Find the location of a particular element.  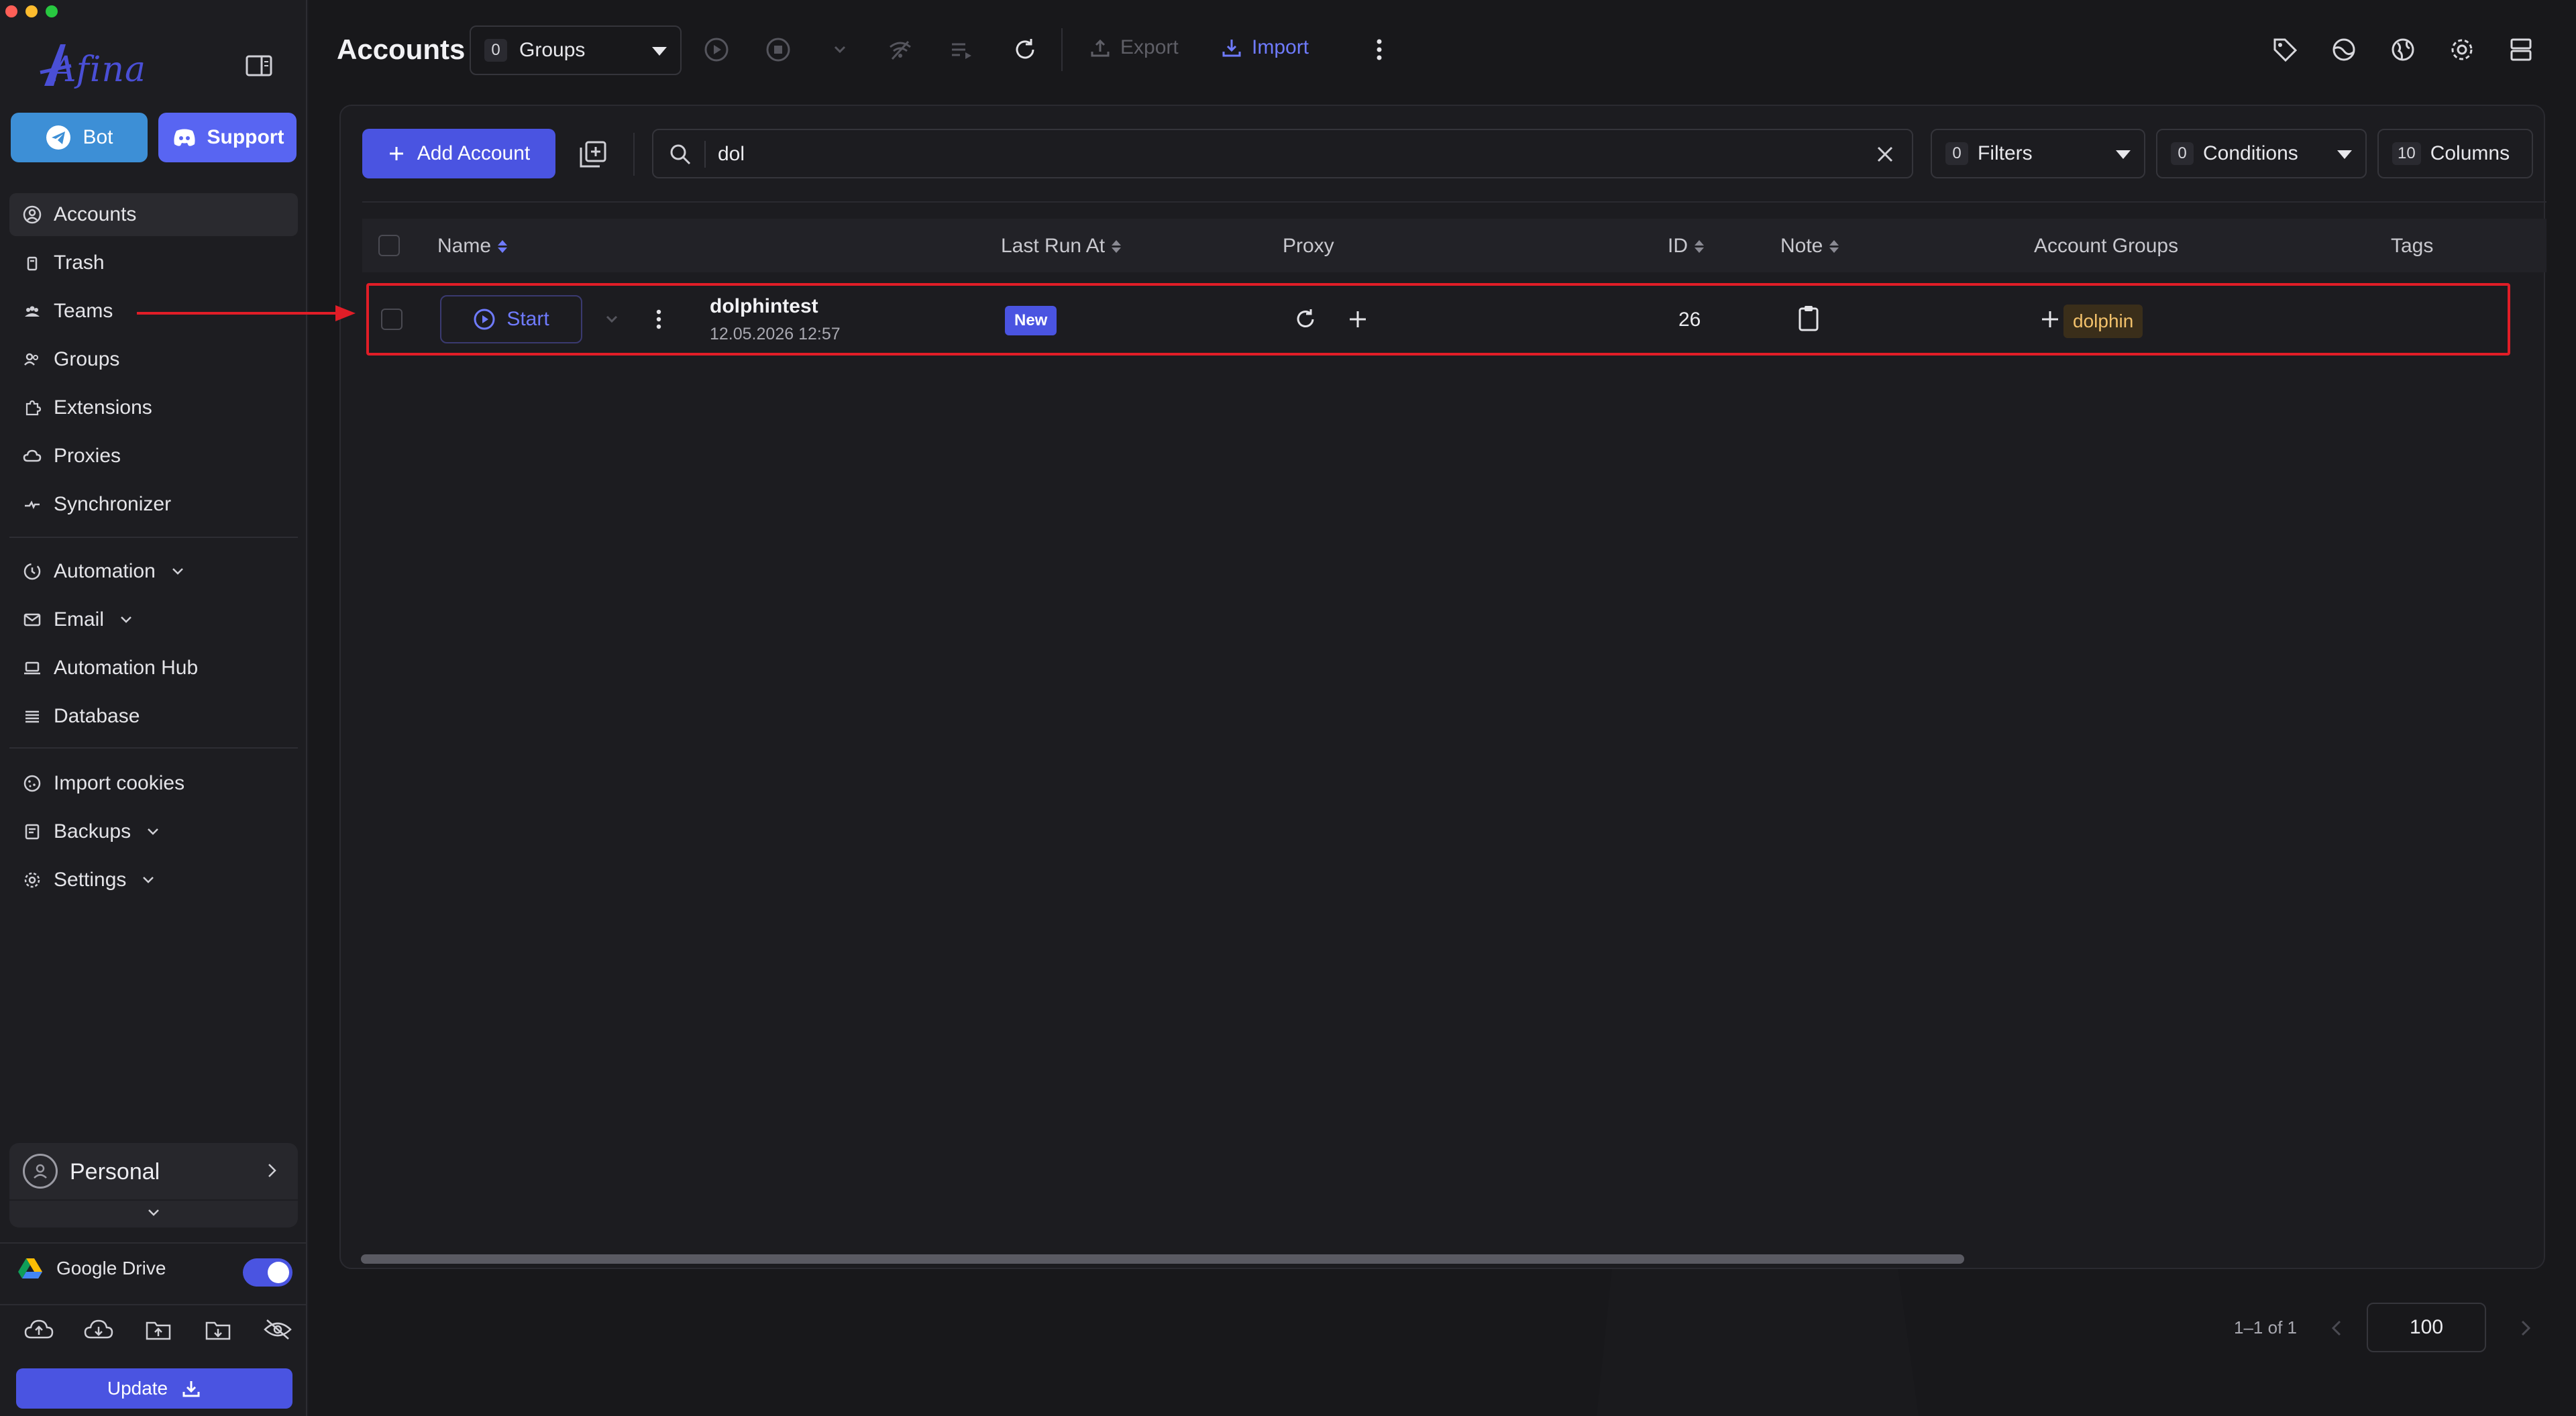

sidebar-item-synchronizer: Synchronizer is located at coordinates (153, 505).